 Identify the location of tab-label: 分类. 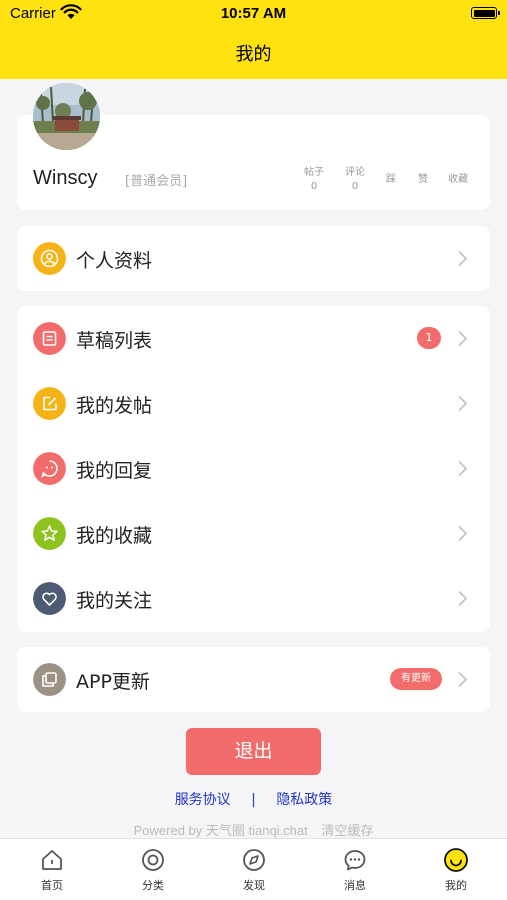
(153, 885).